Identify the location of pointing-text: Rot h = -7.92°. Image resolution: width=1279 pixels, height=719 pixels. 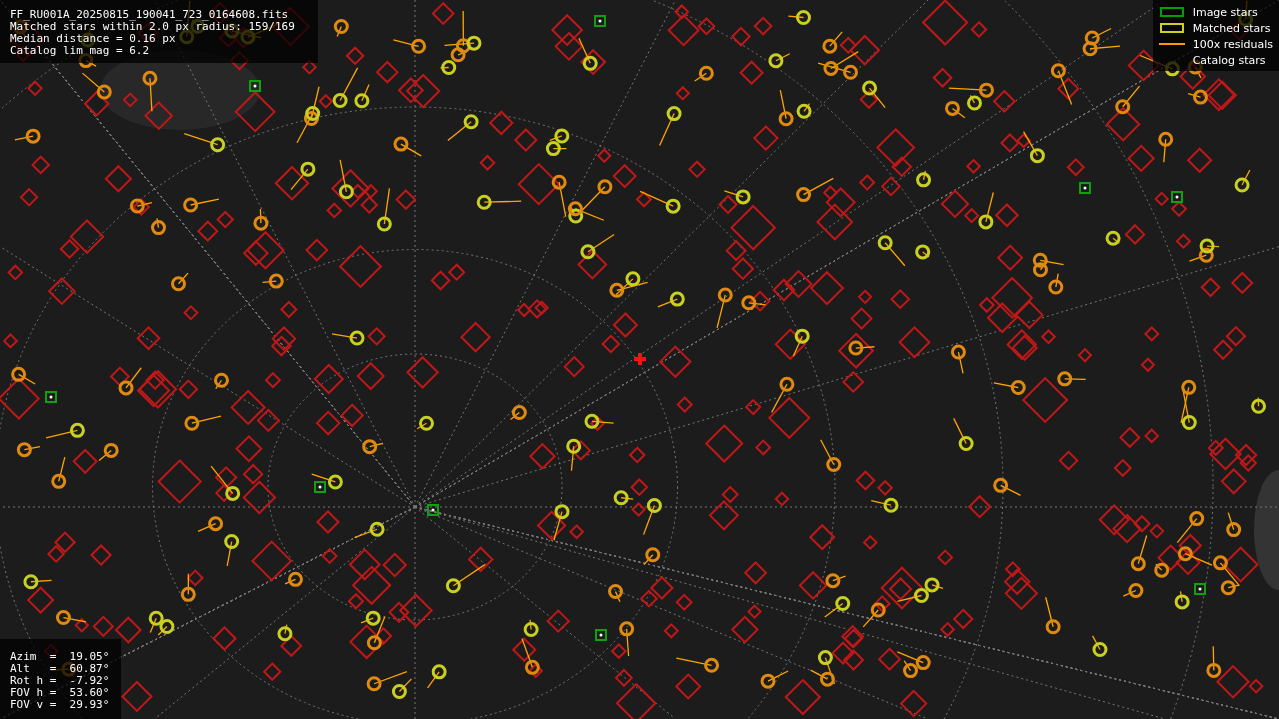
(60, 681).